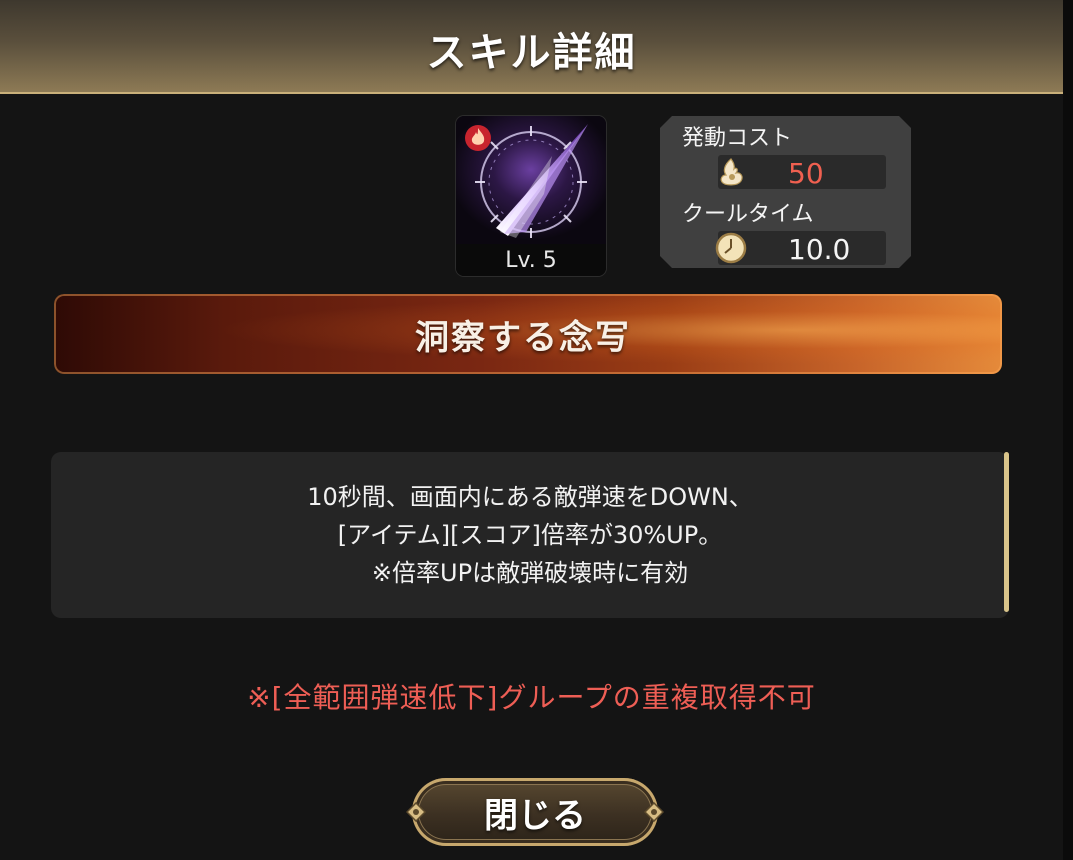  I want to click on spirit-flame-icon, so click(731, 172).